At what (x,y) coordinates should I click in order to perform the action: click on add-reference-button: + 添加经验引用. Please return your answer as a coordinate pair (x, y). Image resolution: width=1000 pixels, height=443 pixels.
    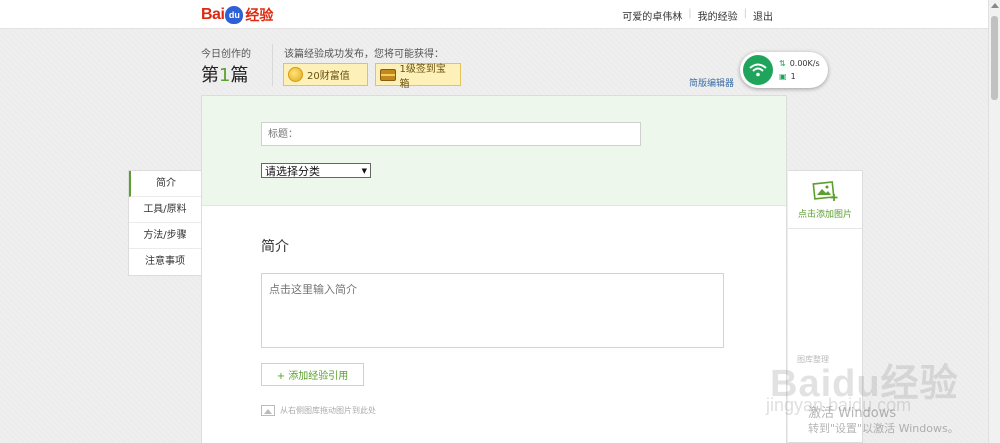
    Looking at the image, I should click on (312, 374).